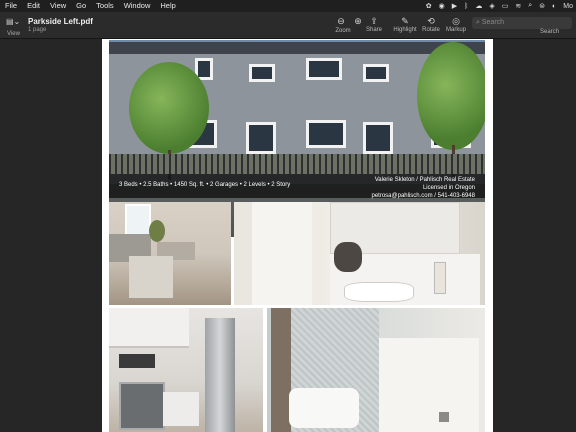 The width and height of the screenshot is (576, 432). I want to click on page-count: 1 page, so click(37, 30).